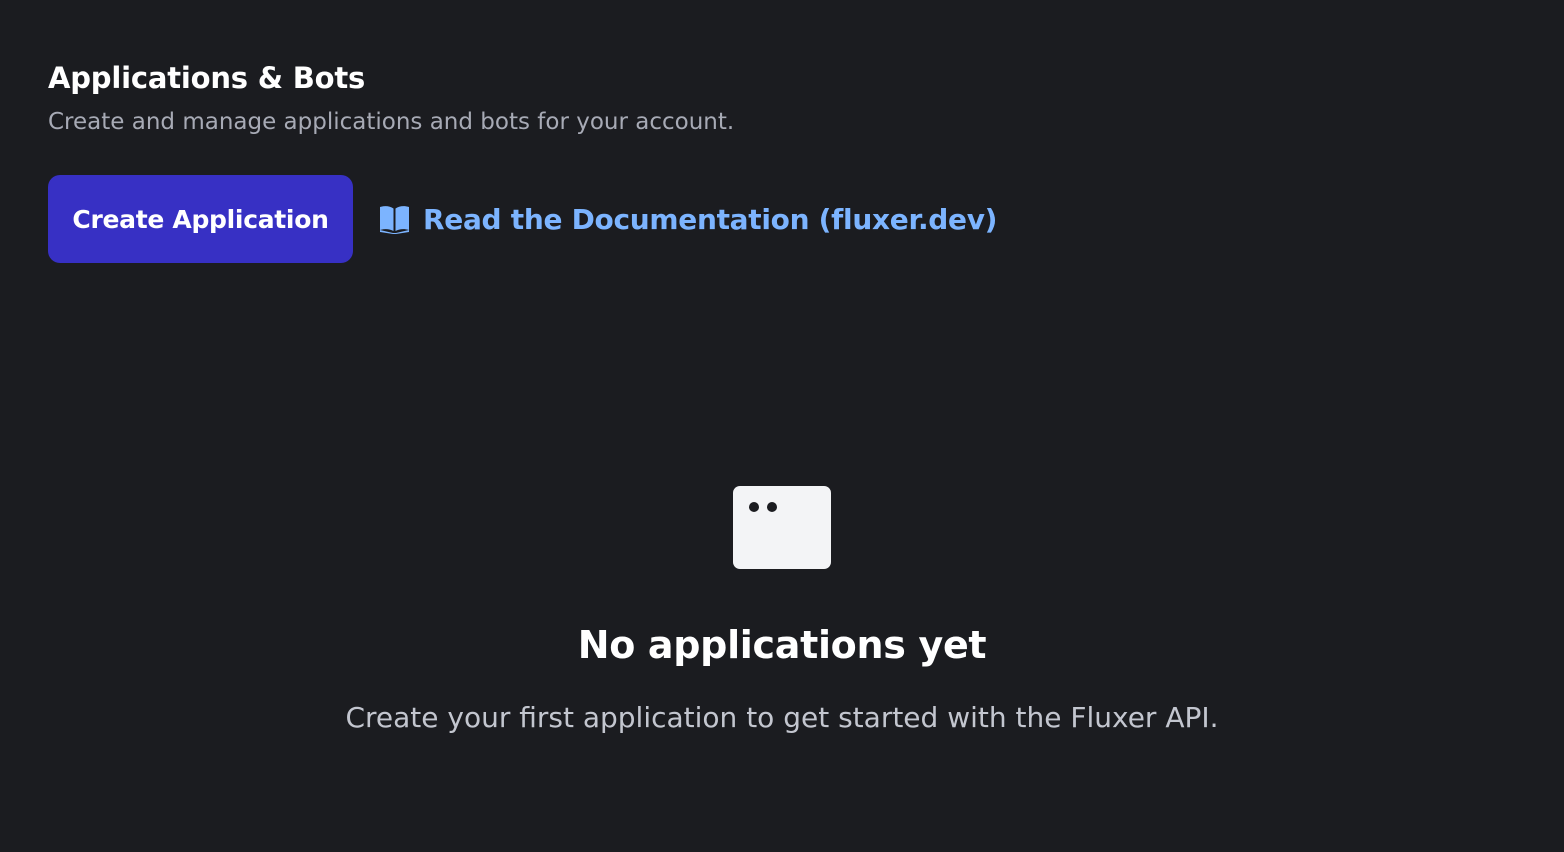 The height and width of the screenshot is (852, 1564). What do you see at coordinates (710, 219) in the screenshot?
I see `documentation-link-label: Read the Documentation (fluxer.dev)` at bounding box center [710, 219].